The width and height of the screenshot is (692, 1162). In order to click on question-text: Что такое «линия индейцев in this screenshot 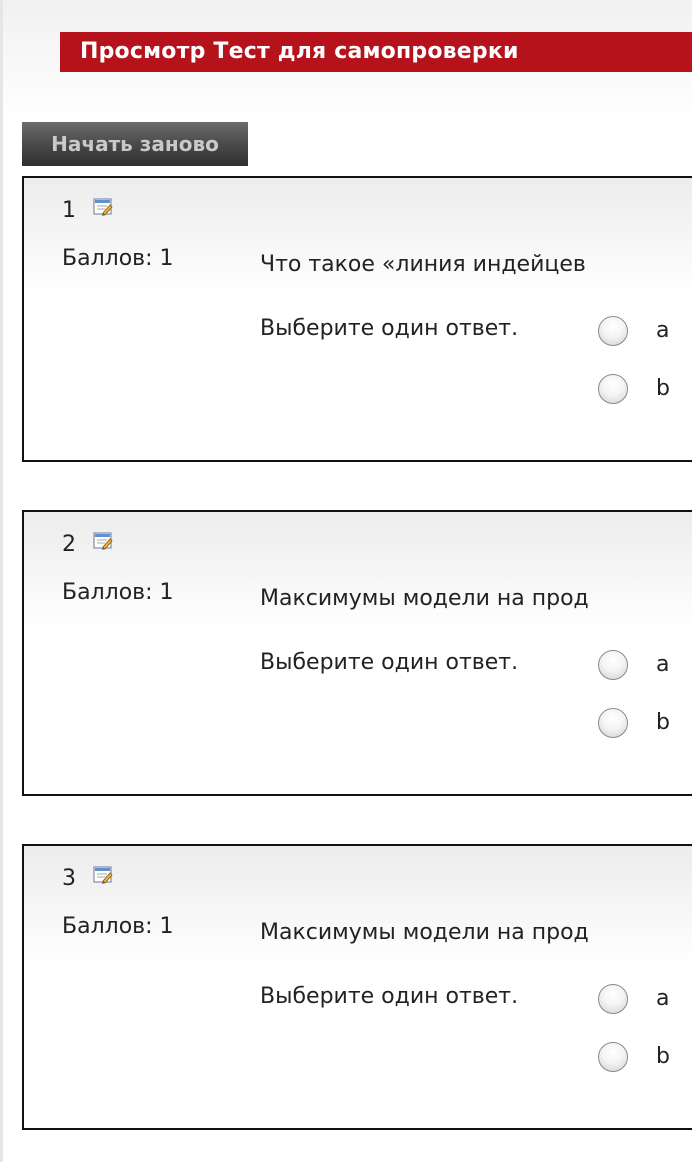, I will do `click(423, 264)`.